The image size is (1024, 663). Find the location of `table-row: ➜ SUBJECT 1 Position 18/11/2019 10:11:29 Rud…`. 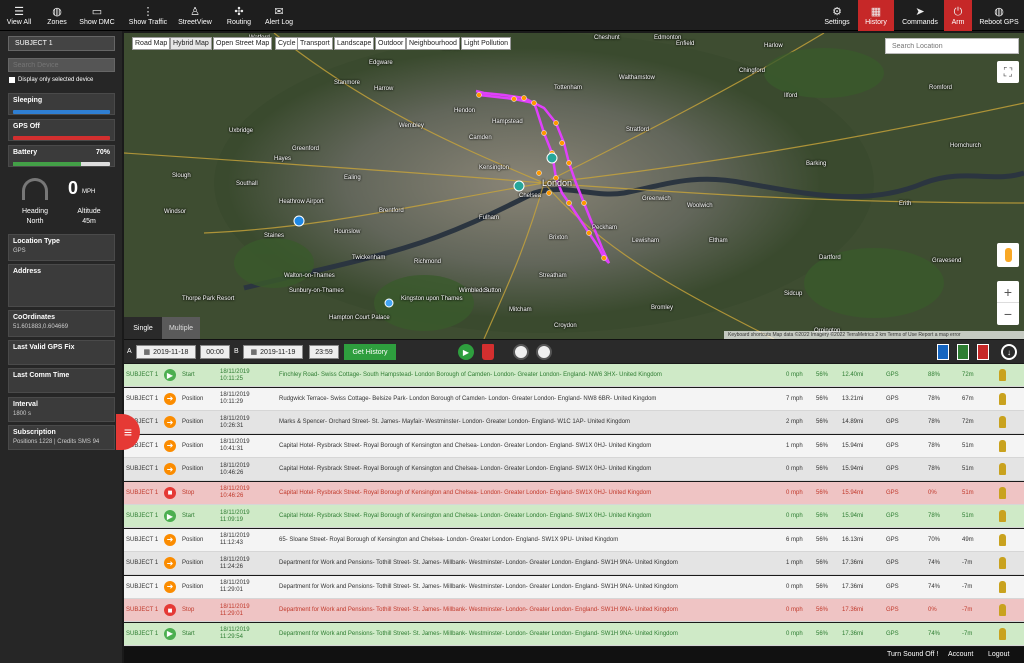

table-row: ➜ SUBJECT 1 Position 18/11/2019 10:11:29 Rud… is located at coordinates (574, 399).